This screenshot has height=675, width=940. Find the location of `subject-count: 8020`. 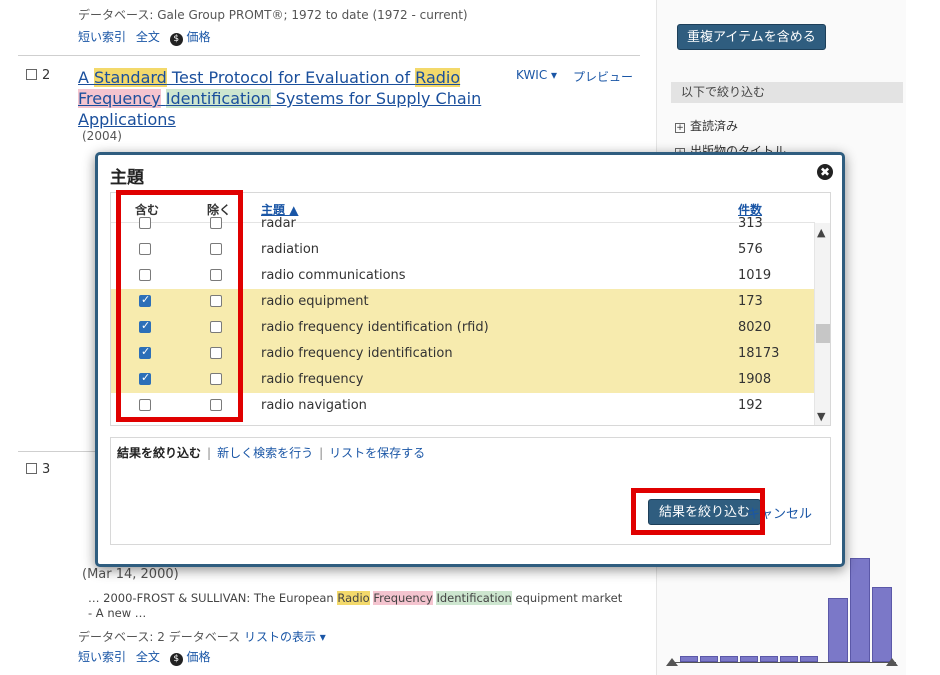

subject-count: 8020 is located at coordinates (755, 327).